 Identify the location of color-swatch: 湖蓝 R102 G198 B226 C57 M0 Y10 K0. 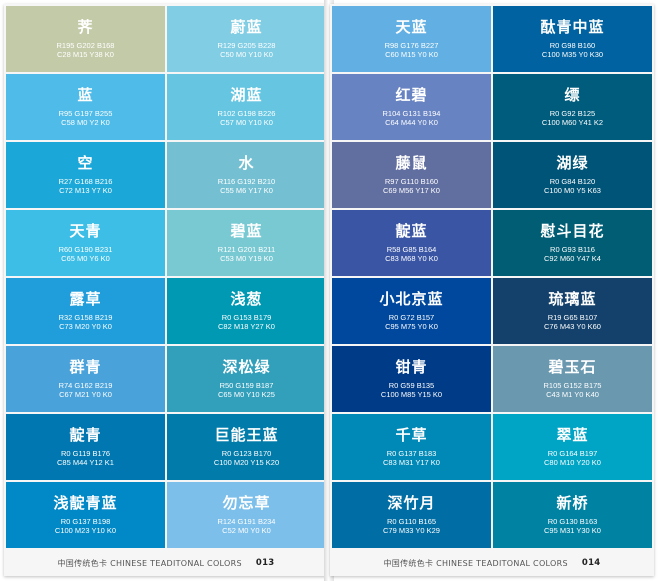
(246, 107).